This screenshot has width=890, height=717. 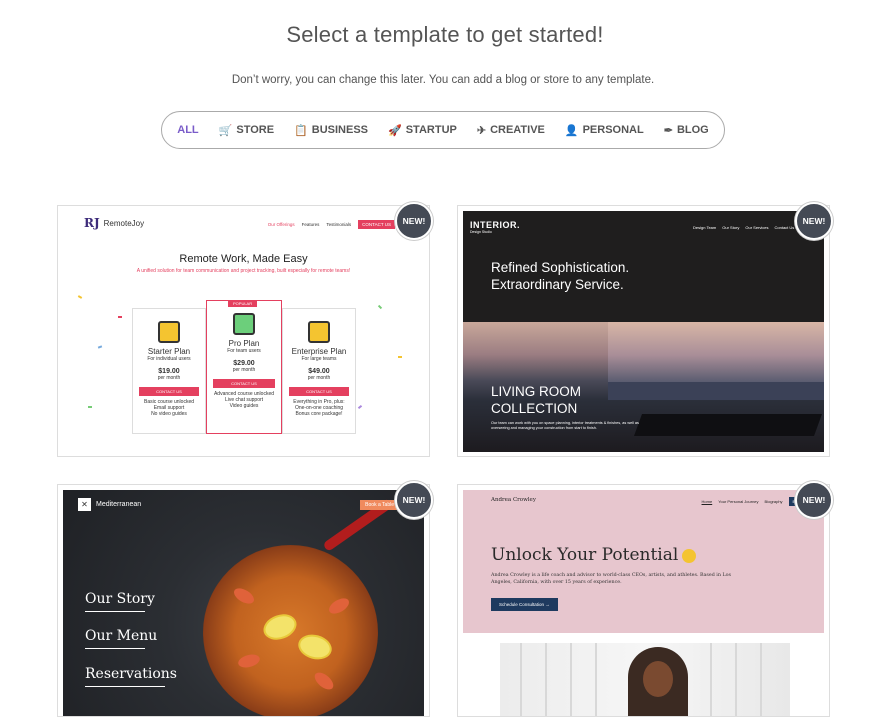 I want to click on coach-photo, so click(x=645, y=679).